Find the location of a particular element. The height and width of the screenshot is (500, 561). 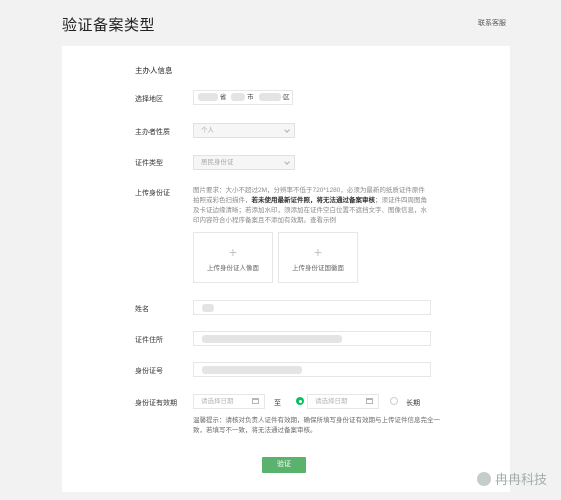

id-number-input is located at coordinates (312, 369).